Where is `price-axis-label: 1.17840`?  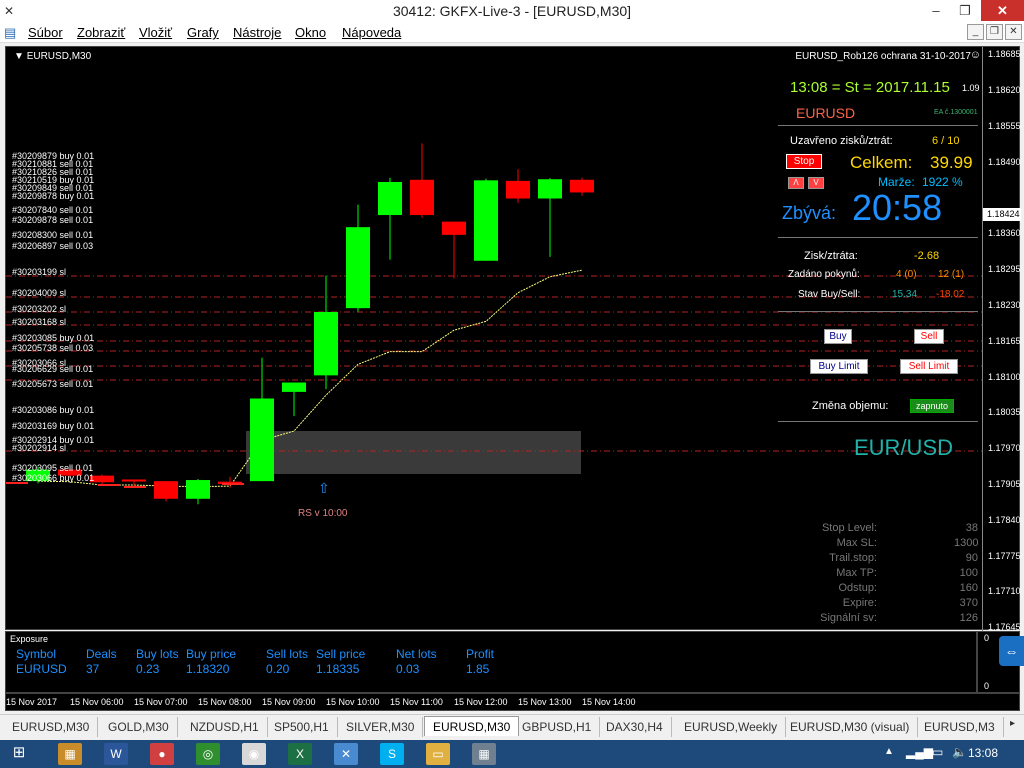
price-axis-label: 1.17840 is located at coordinates (1004, 519).